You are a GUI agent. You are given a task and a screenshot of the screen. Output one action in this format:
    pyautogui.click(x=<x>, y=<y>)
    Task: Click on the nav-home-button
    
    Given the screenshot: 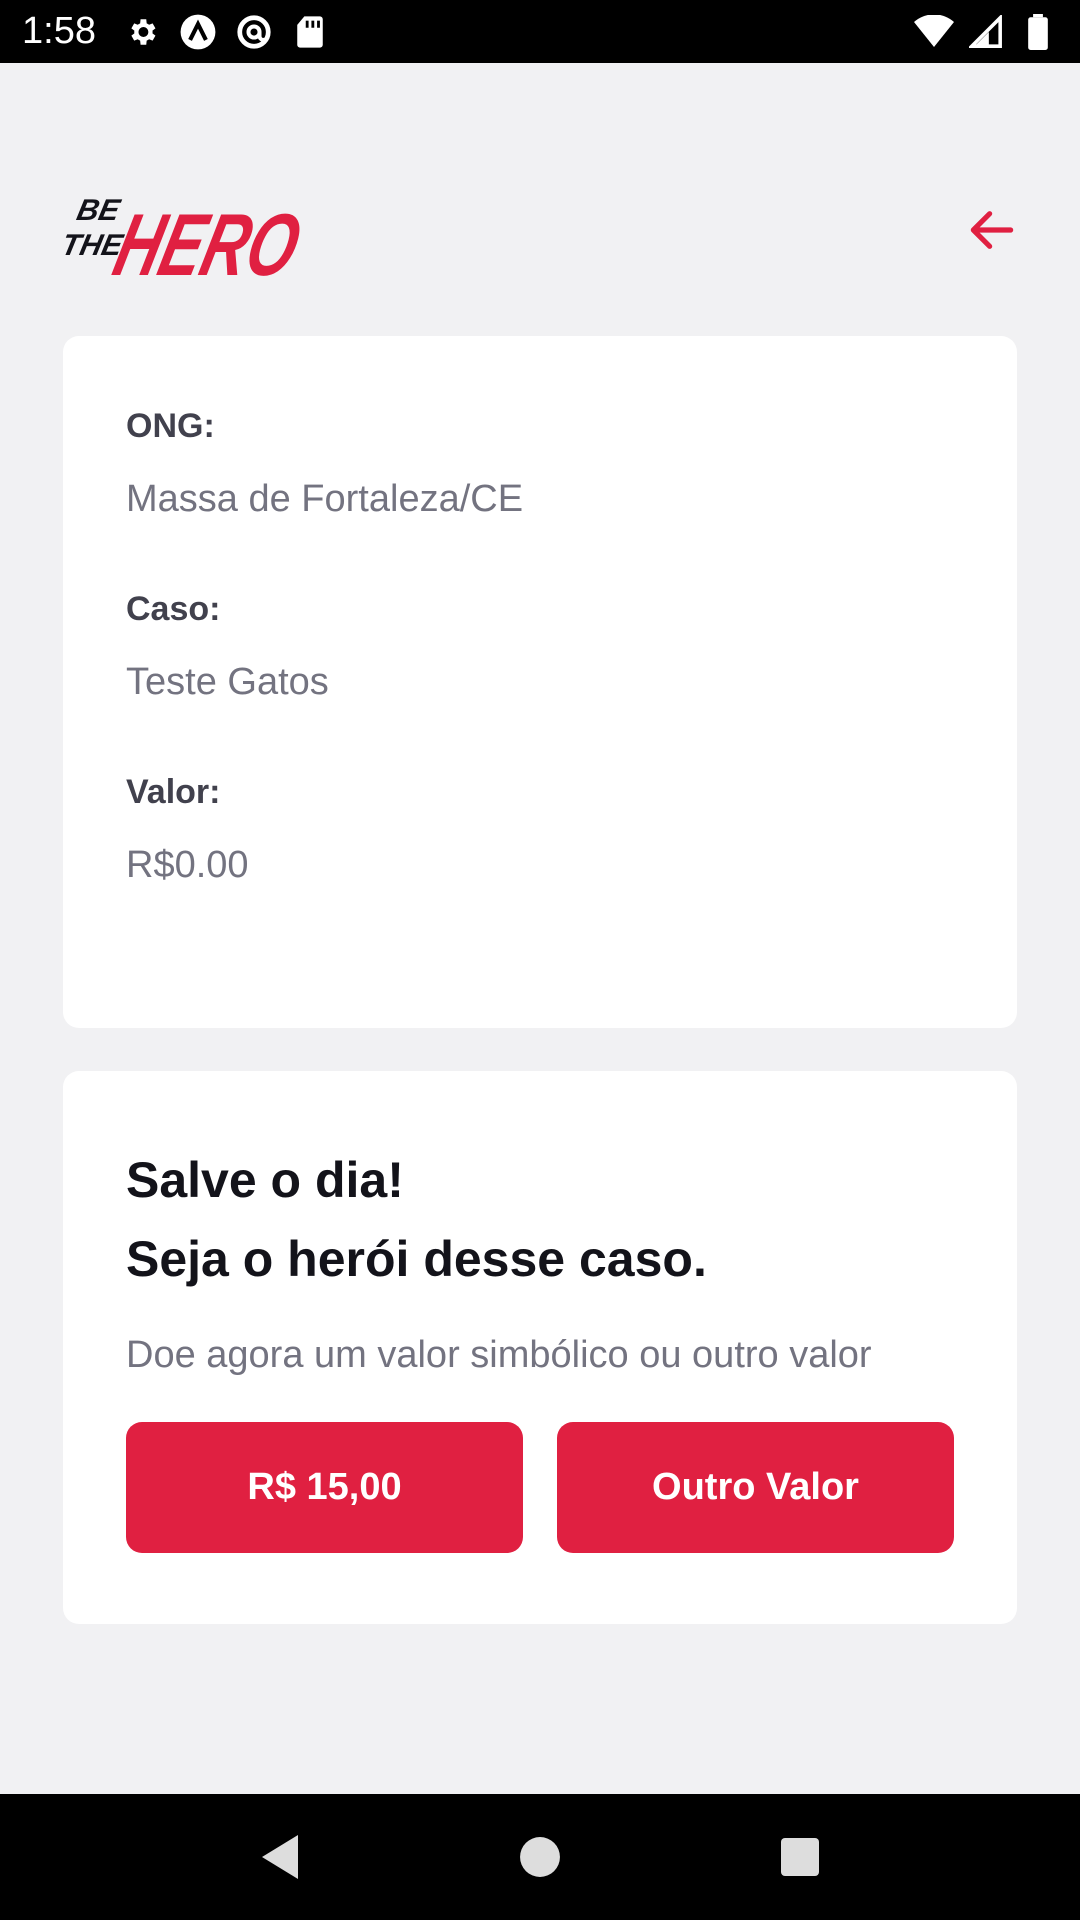 What is the action you would take?
    pyautogui.click(x=540, y=1857)
    